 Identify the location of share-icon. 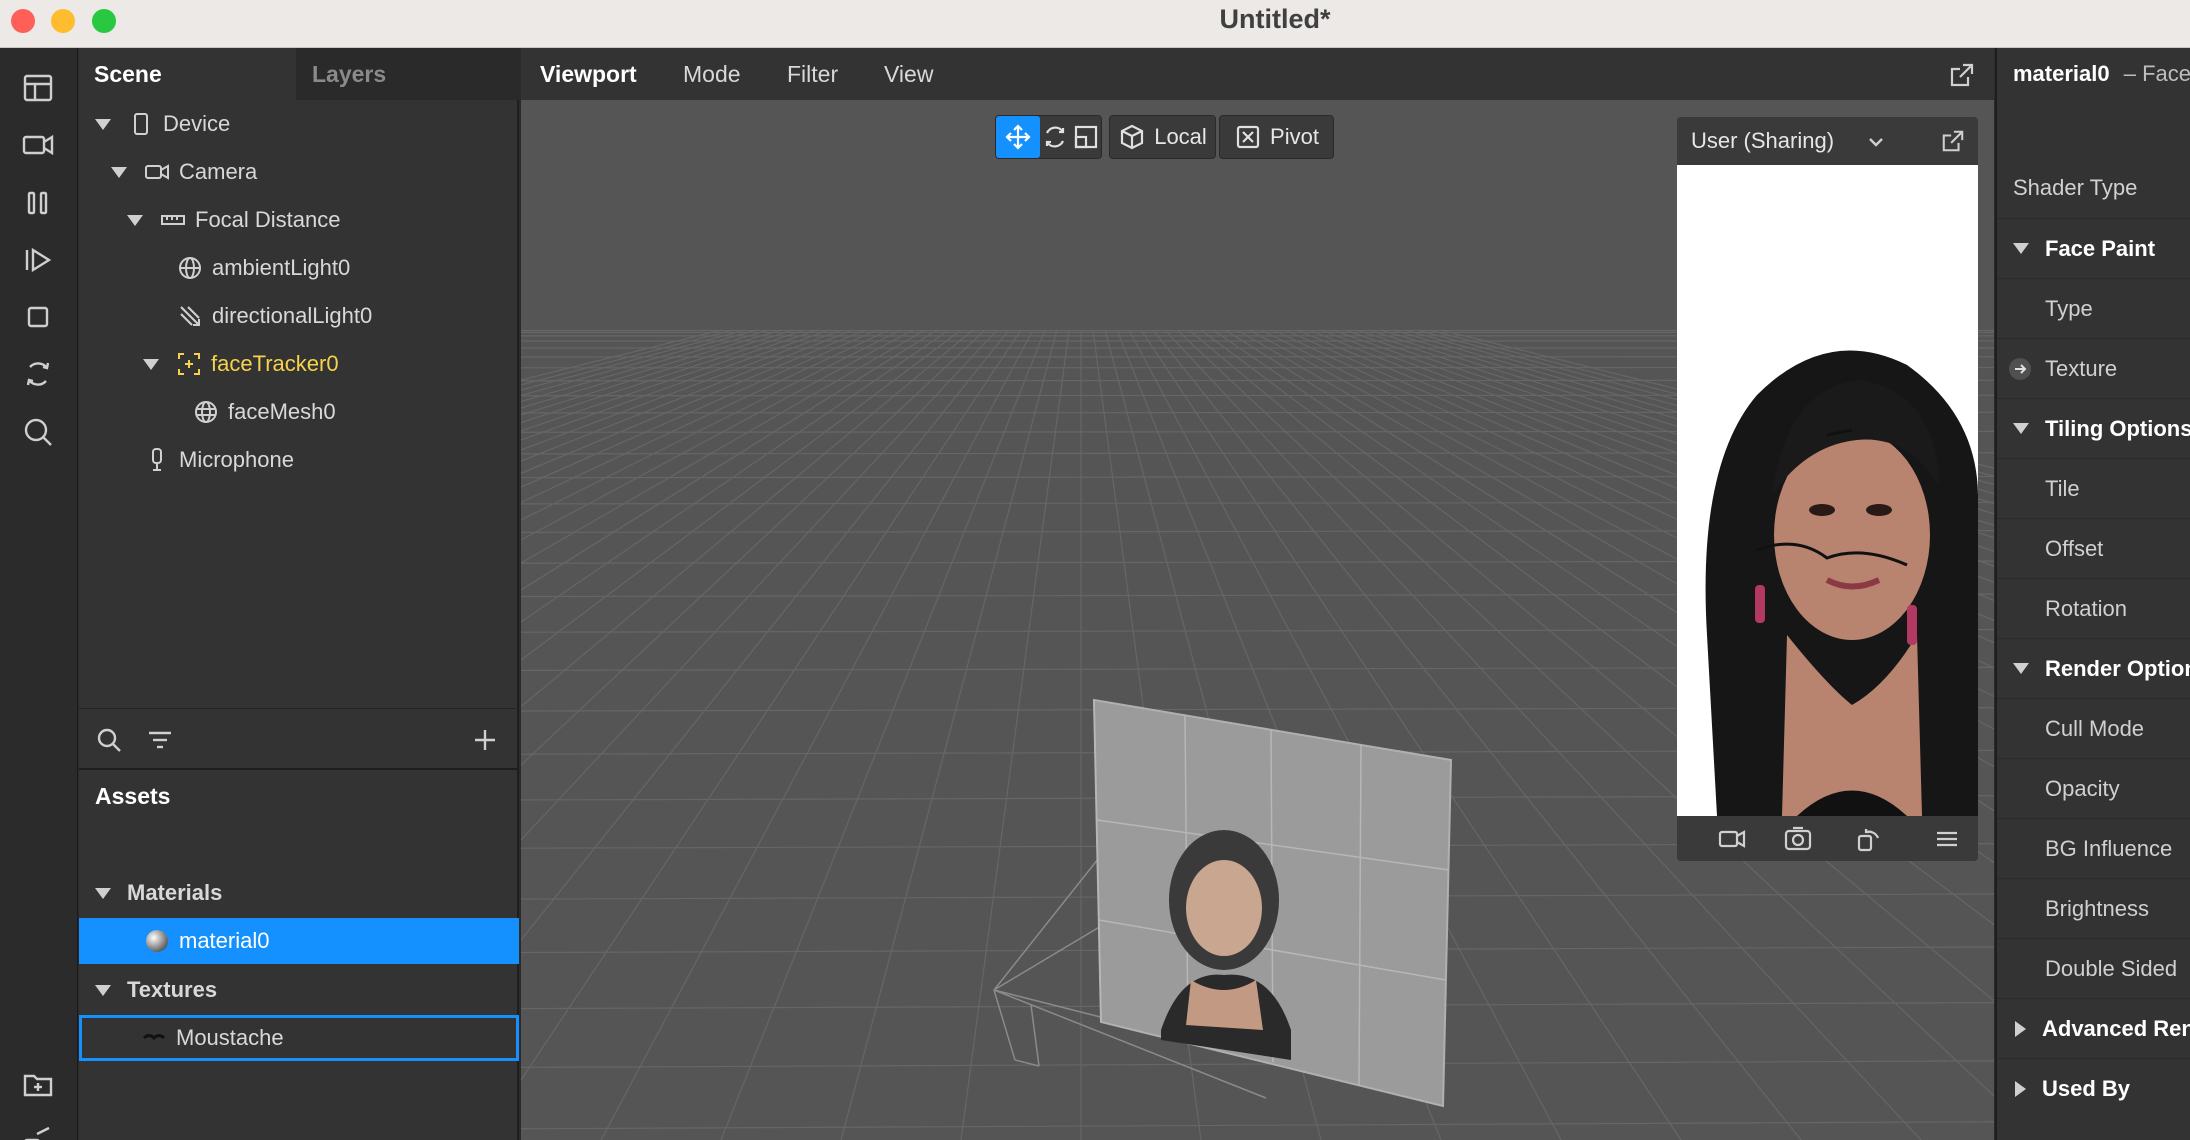
(38, 1129).